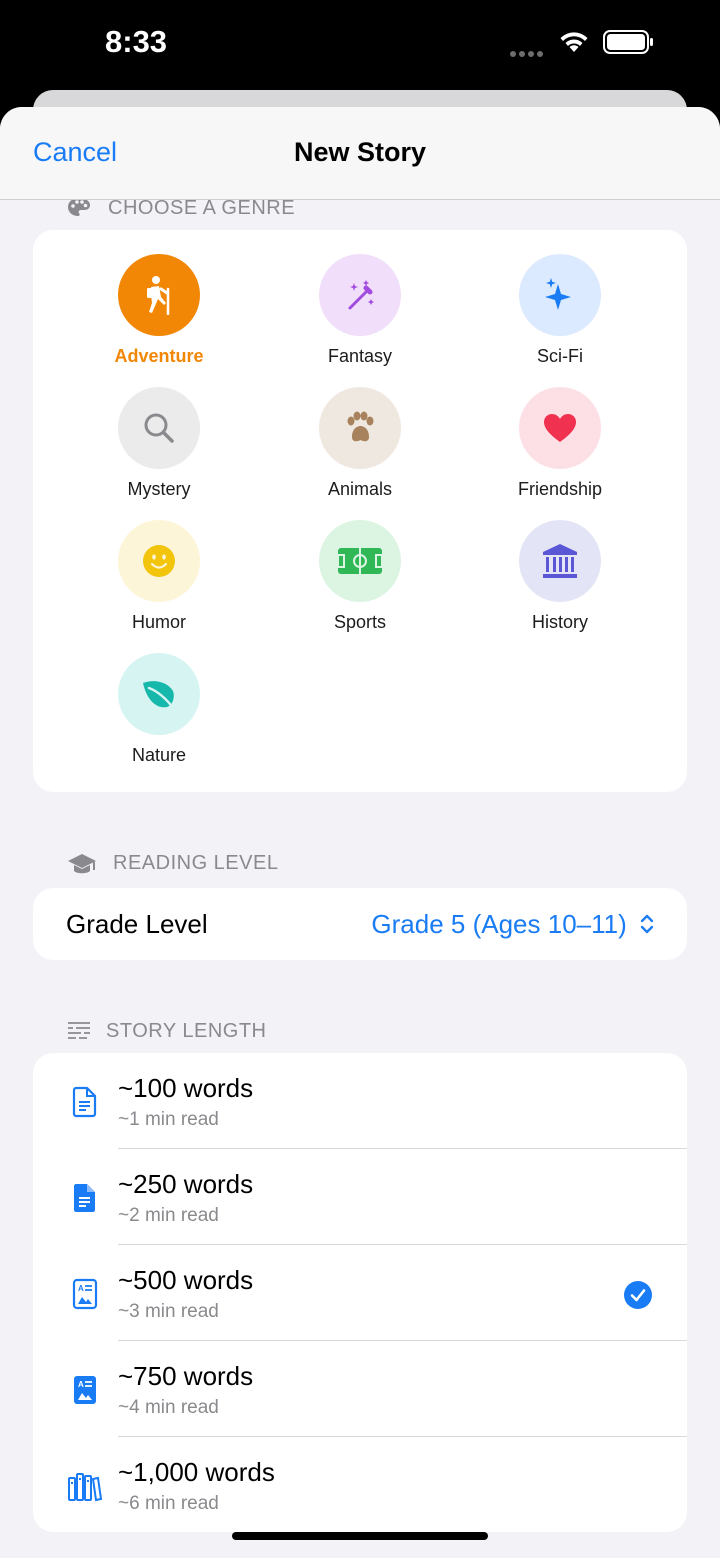  Describe the element at coordinates (168, 1311) in the screenshot. I see `length-read-time: ~3 min read` at that location.